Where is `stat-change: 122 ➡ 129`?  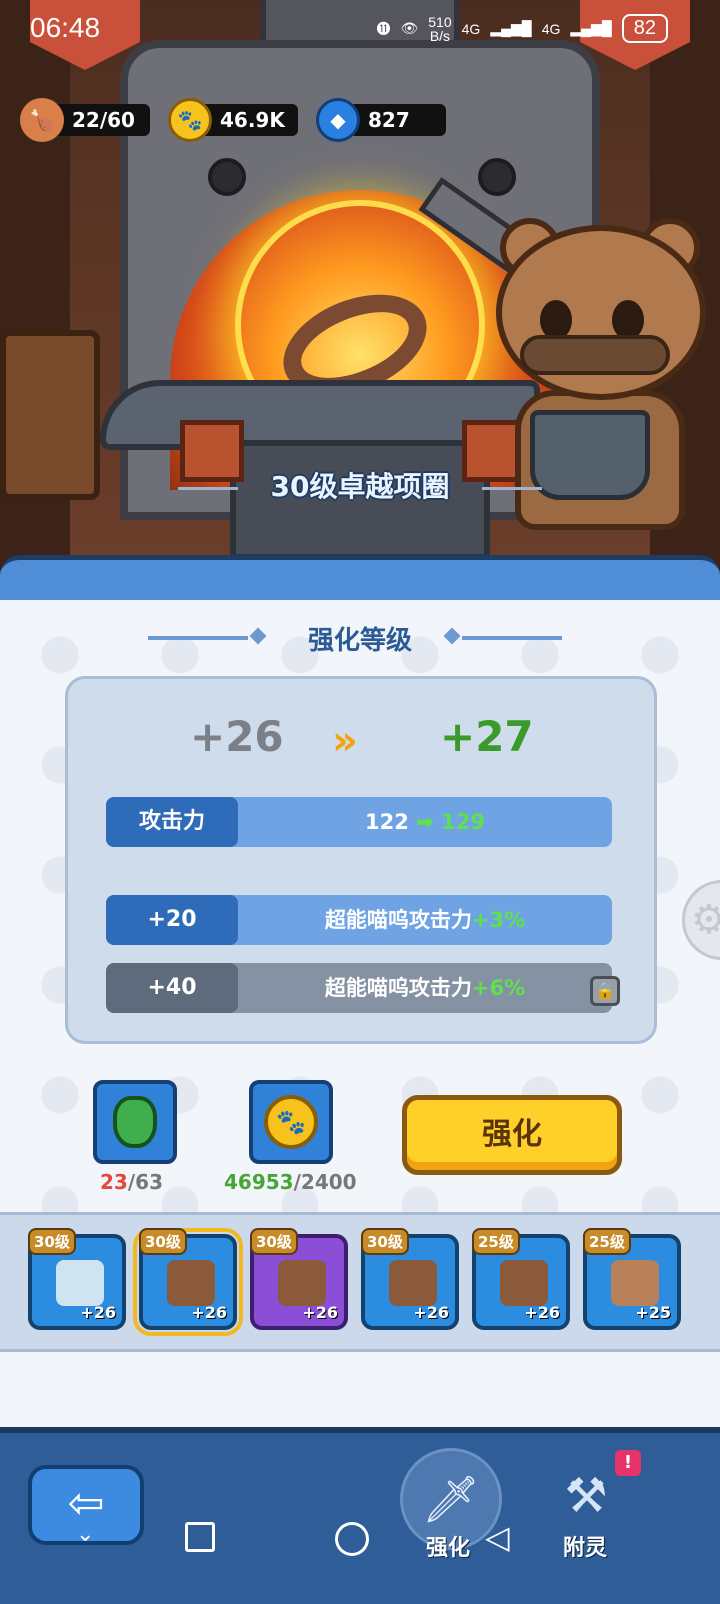
stat-change: 122 ➡ 129 is located at coordinates (425, 822).